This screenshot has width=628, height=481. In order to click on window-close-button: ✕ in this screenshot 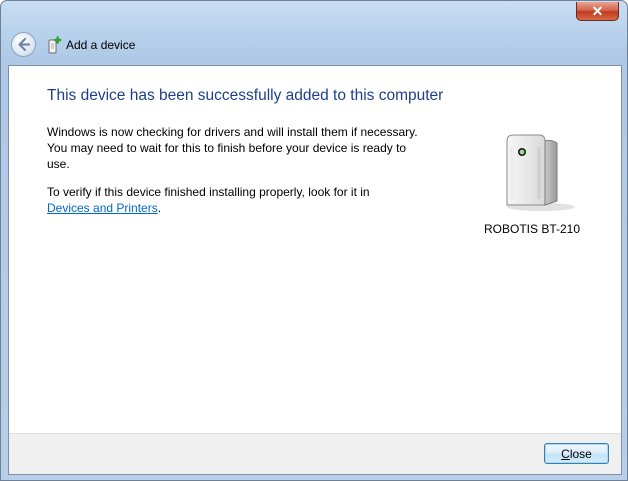, I will do `click(597, 11)`.